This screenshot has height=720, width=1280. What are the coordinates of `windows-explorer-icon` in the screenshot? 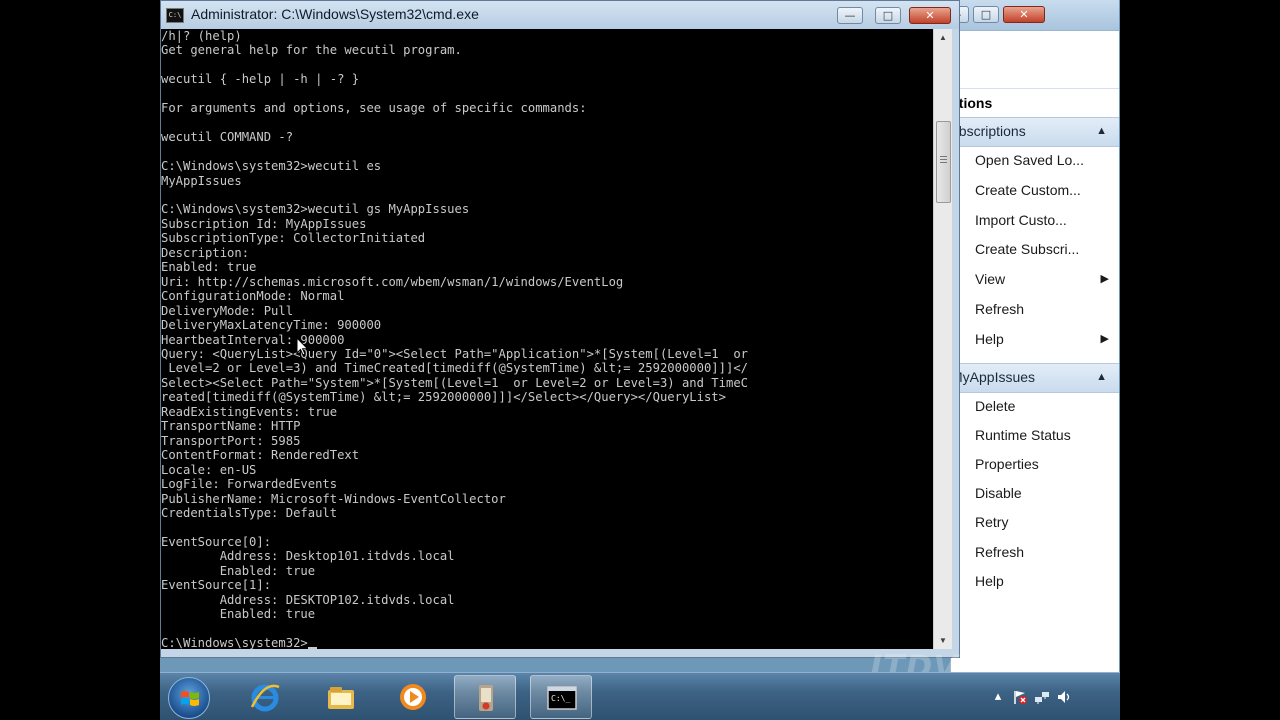 It's located at (341, 697).